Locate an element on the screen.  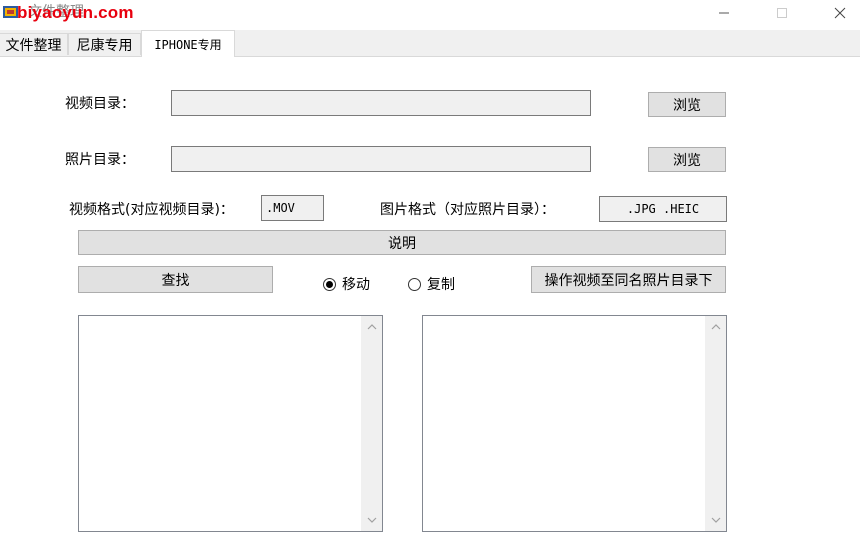
minimize-button is located at coordinates (724, 13).